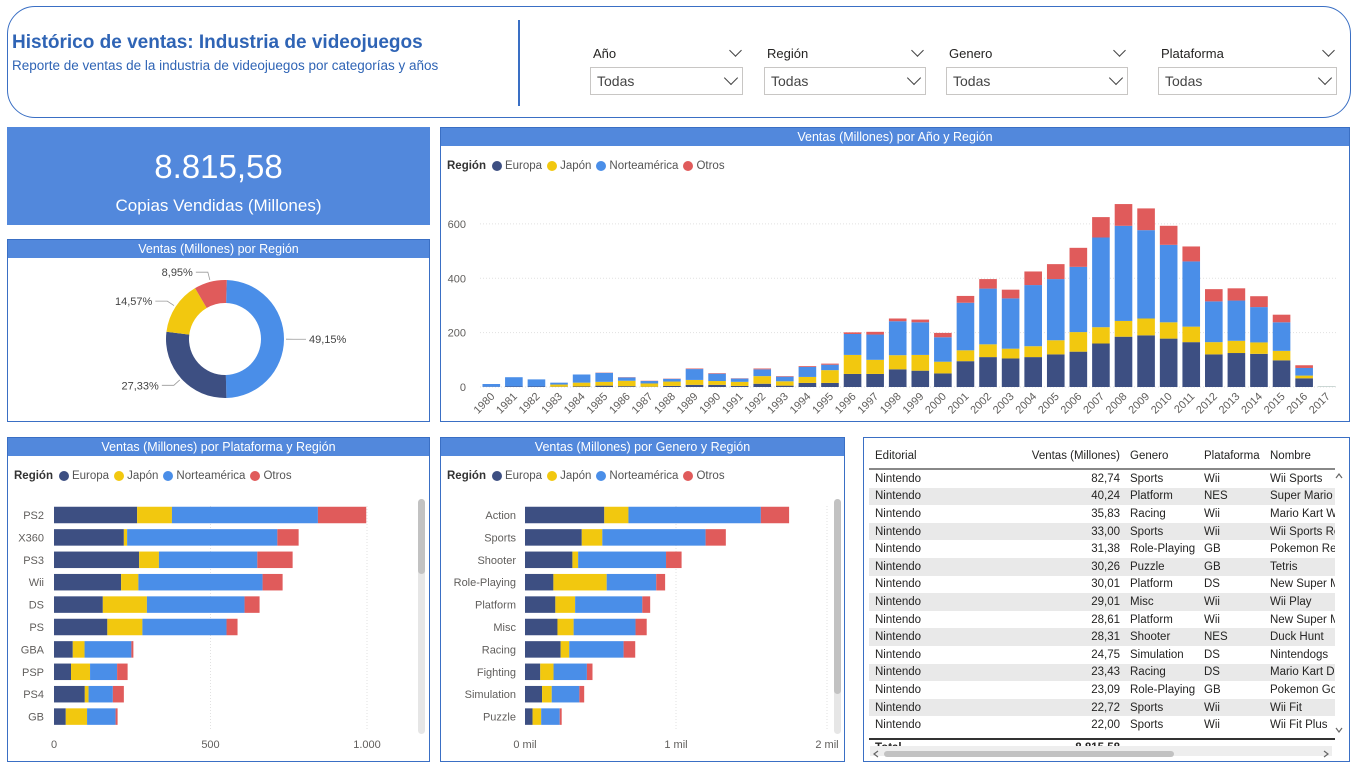 The image size is (1361, 770). I want to click on filter-genre-dropdown: Todas, so click(1037, 81).